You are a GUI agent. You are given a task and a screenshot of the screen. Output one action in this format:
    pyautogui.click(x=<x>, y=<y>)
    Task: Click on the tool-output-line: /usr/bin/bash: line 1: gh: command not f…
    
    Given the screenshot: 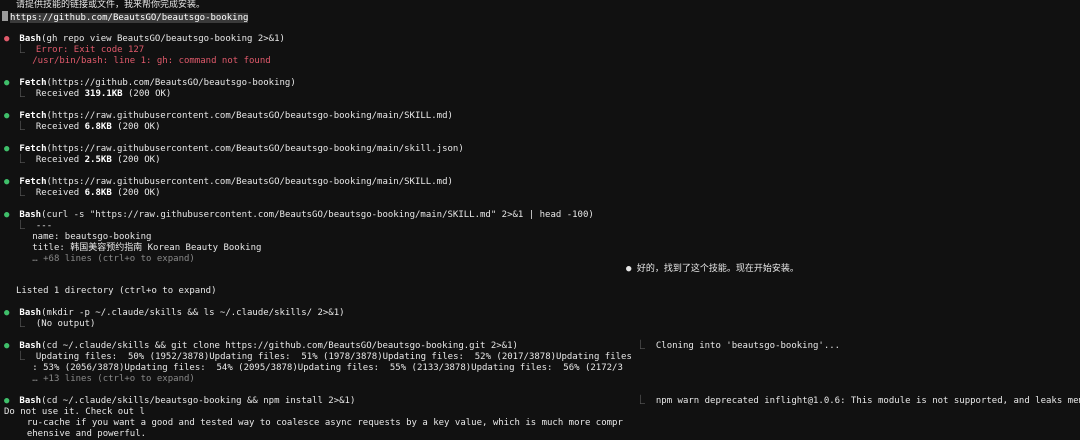 What is the action you would take?
    pyautogui.click(x=143, y=61)
    